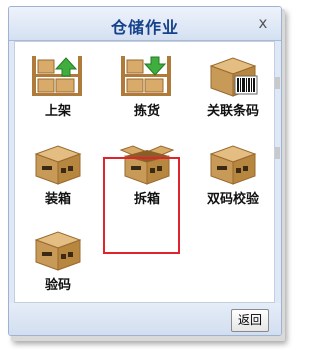  What do you see at coordinates (232, 199) in the screenshot?
I see `tile-label: 双码校验` at bounding box center [232, 199].